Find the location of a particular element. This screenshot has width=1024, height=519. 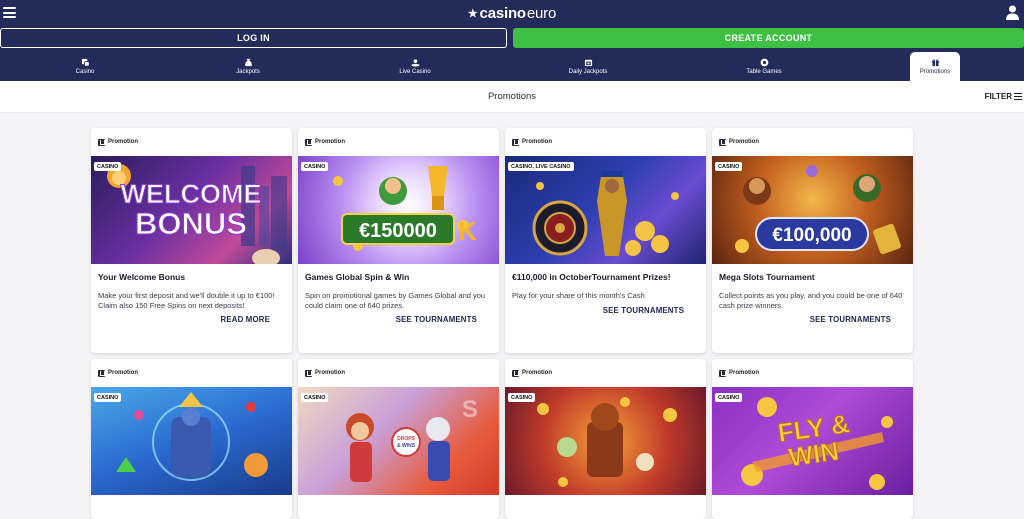

card-banner-image: €100,000 CASINO is located at coordinates (812, 210).